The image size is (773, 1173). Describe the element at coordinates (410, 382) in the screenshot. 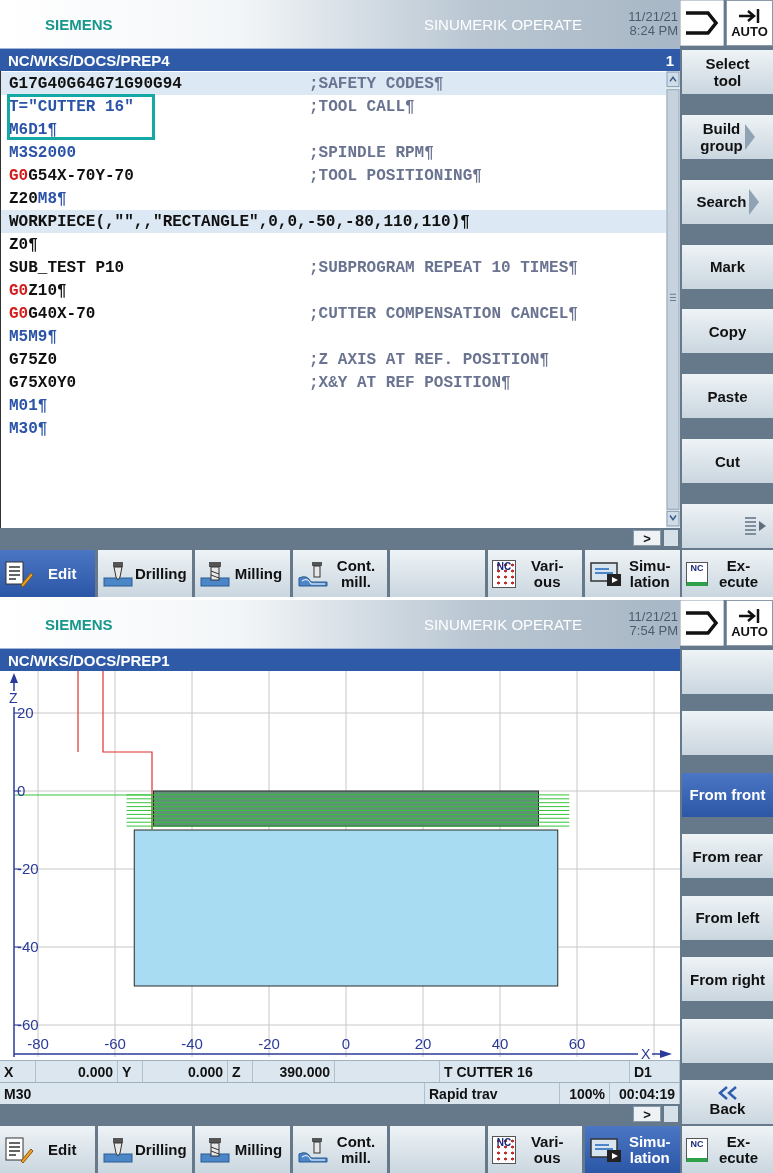

I see `code-comment: ;X&Y AT REF POSITION¶` at that location.